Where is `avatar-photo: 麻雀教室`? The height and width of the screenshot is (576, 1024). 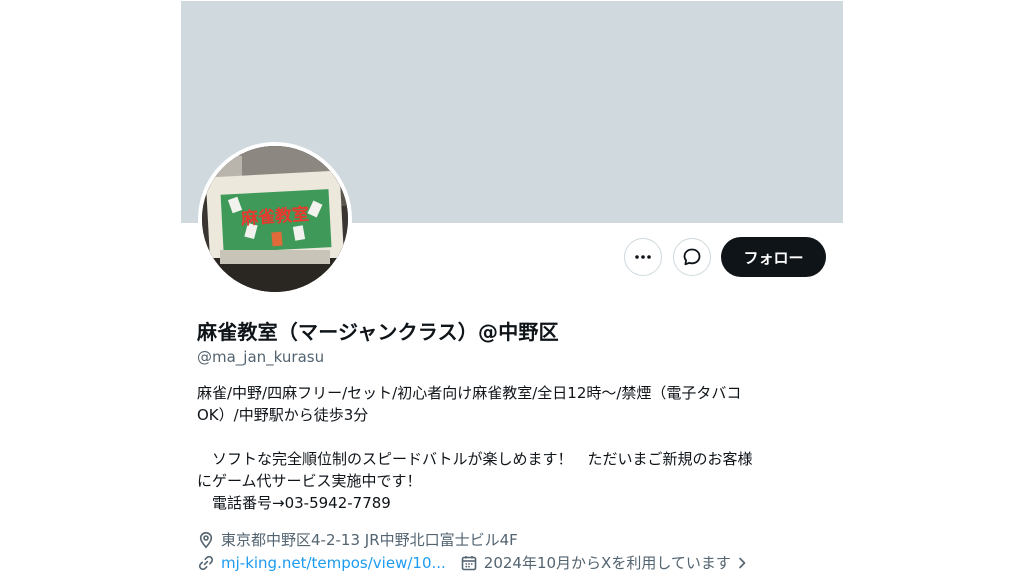
avatar-photo: 麻雀教室 is located at coordinates (275, 219).